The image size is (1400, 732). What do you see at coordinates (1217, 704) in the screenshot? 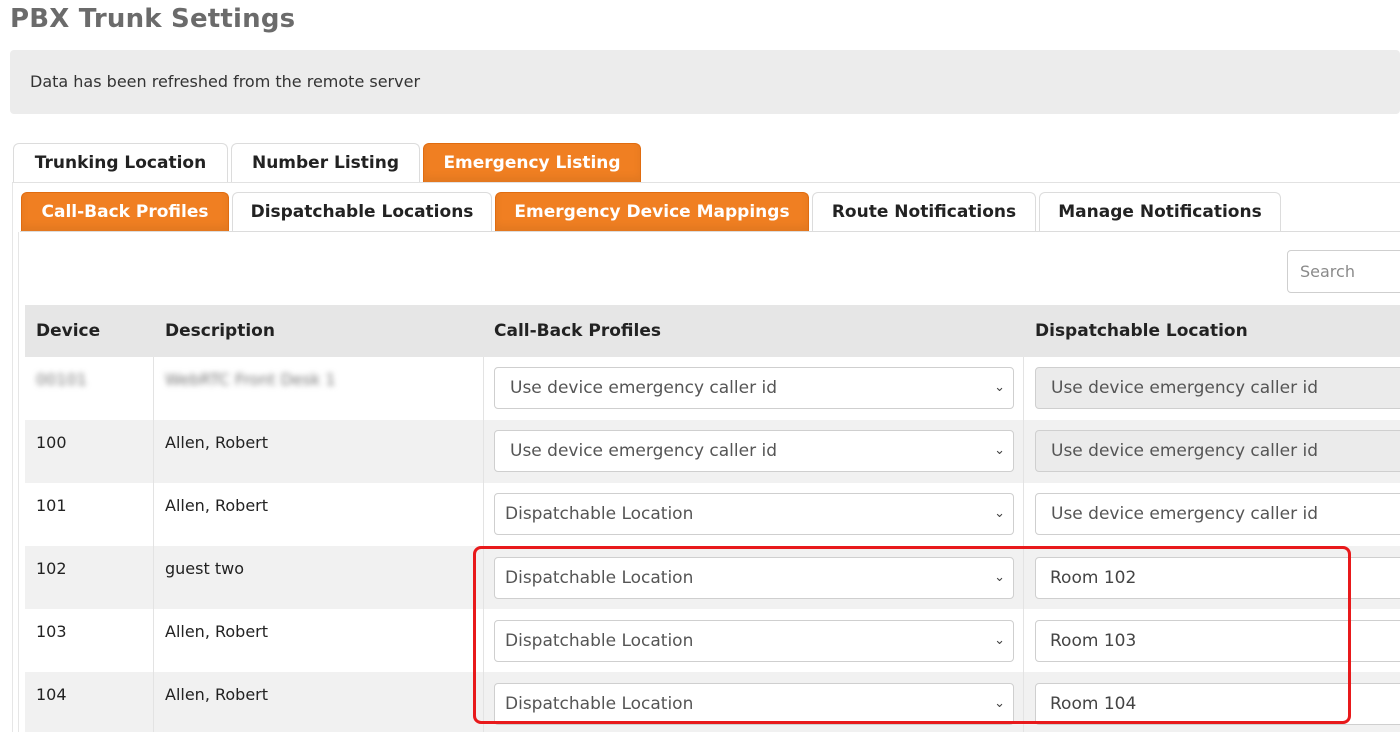
I see `dispatchable-location-input: Room 104` at bounding box center [1217, 704].